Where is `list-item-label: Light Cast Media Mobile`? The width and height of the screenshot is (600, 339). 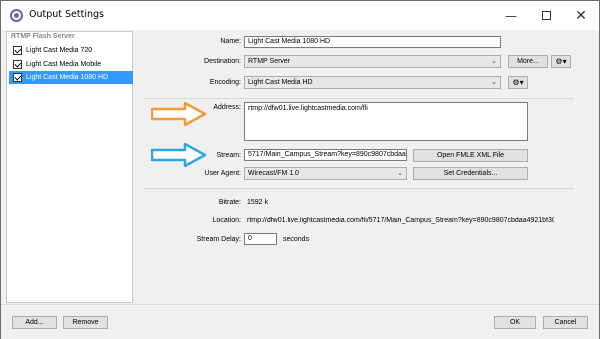 list-item-label: Light Cast Media Mobile is located at coordinates (64, 64).